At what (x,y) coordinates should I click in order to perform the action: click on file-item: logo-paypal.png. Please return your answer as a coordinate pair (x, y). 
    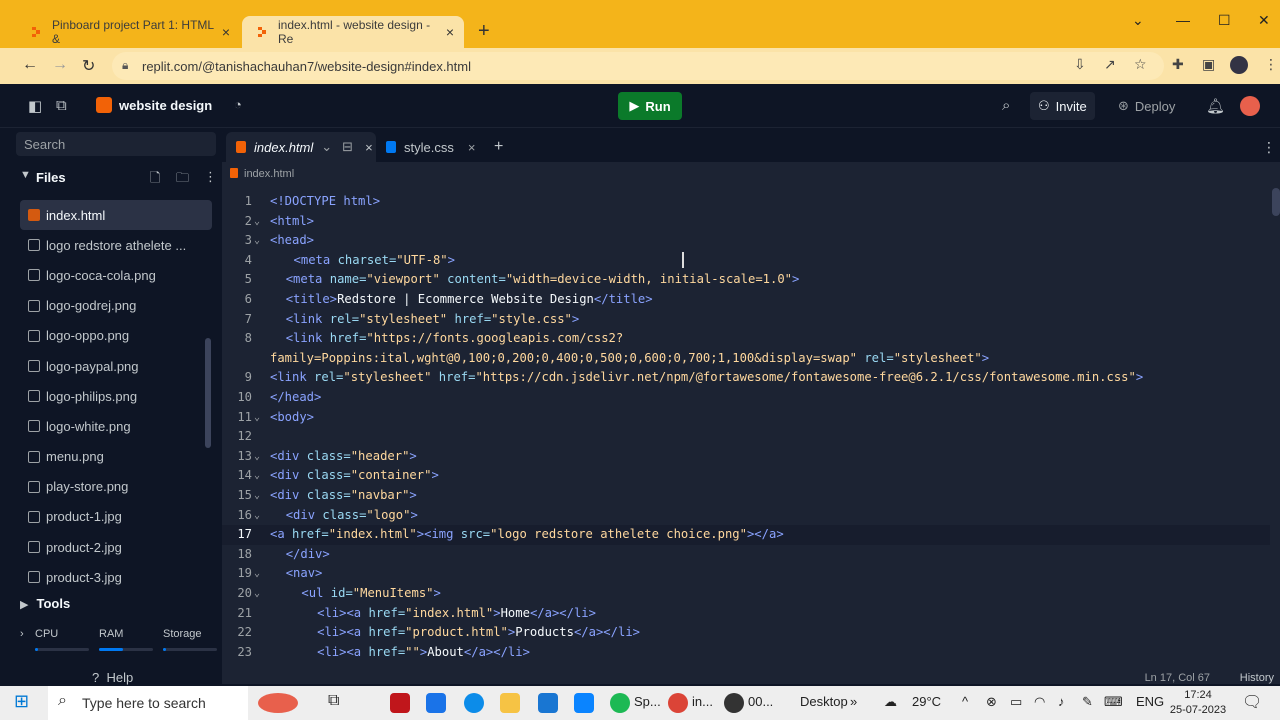
    Looking at the image, I should click on (116, 366).